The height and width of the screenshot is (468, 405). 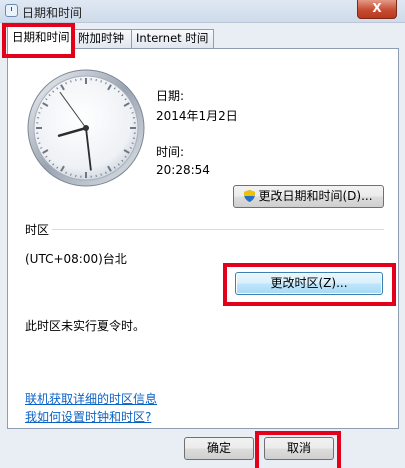 I want to click on date-value: 2014年1月2日, so click(x=197, y=116).